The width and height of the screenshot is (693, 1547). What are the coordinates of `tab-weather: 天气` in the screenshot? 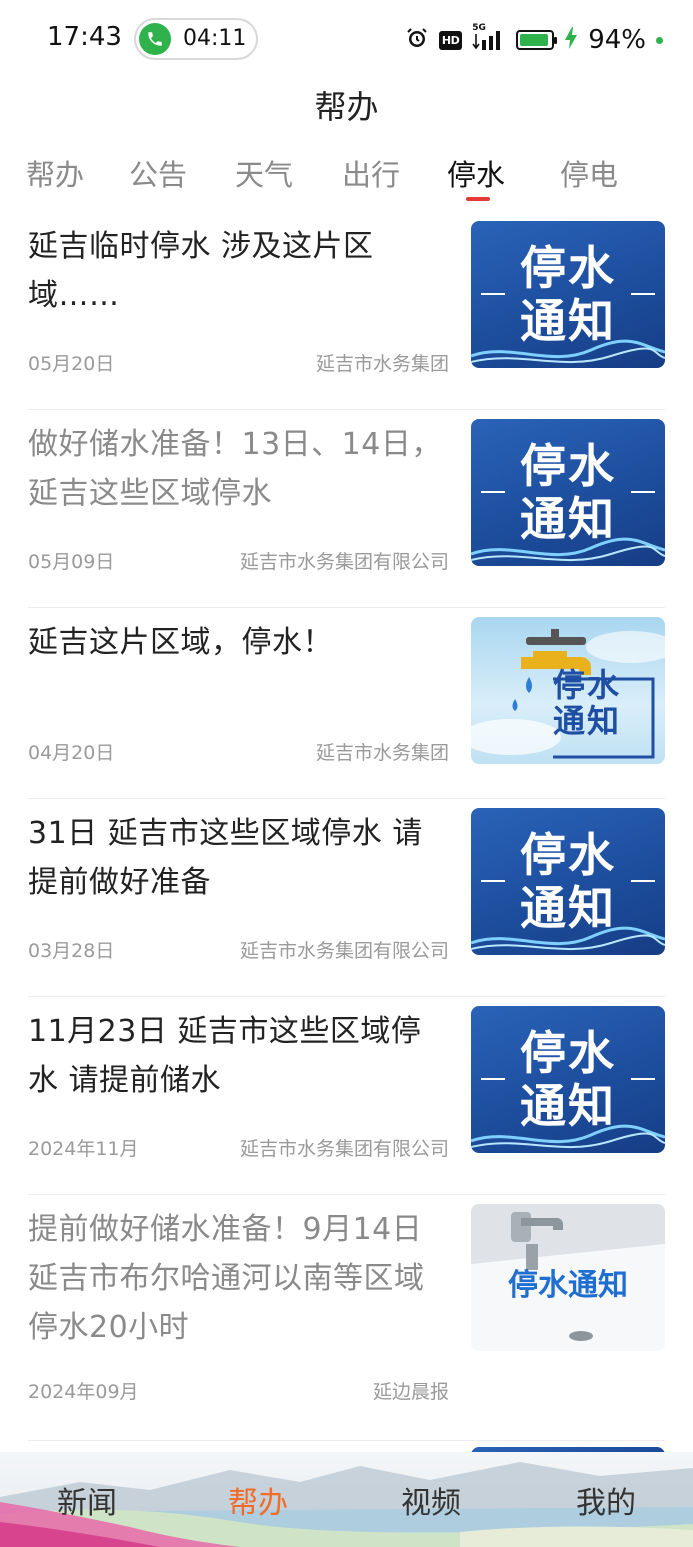 It's located at (264, 173).